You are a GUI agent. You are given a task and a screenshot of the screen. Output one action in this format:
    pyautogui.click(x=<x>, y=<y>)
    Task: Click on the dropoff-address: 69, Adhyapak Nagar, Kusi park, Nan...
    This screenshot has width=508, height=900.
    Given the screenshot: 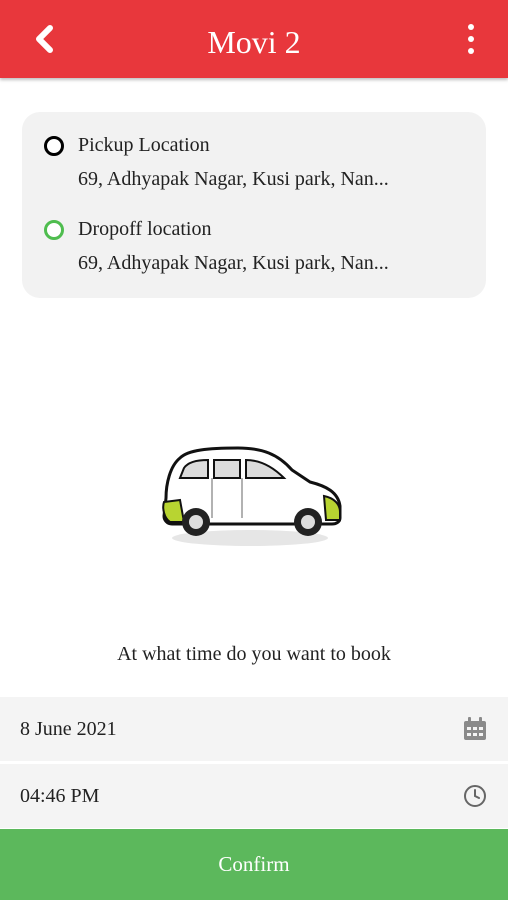 What is the action you would take?
    pyautogui.click(x=233, y=263)
    